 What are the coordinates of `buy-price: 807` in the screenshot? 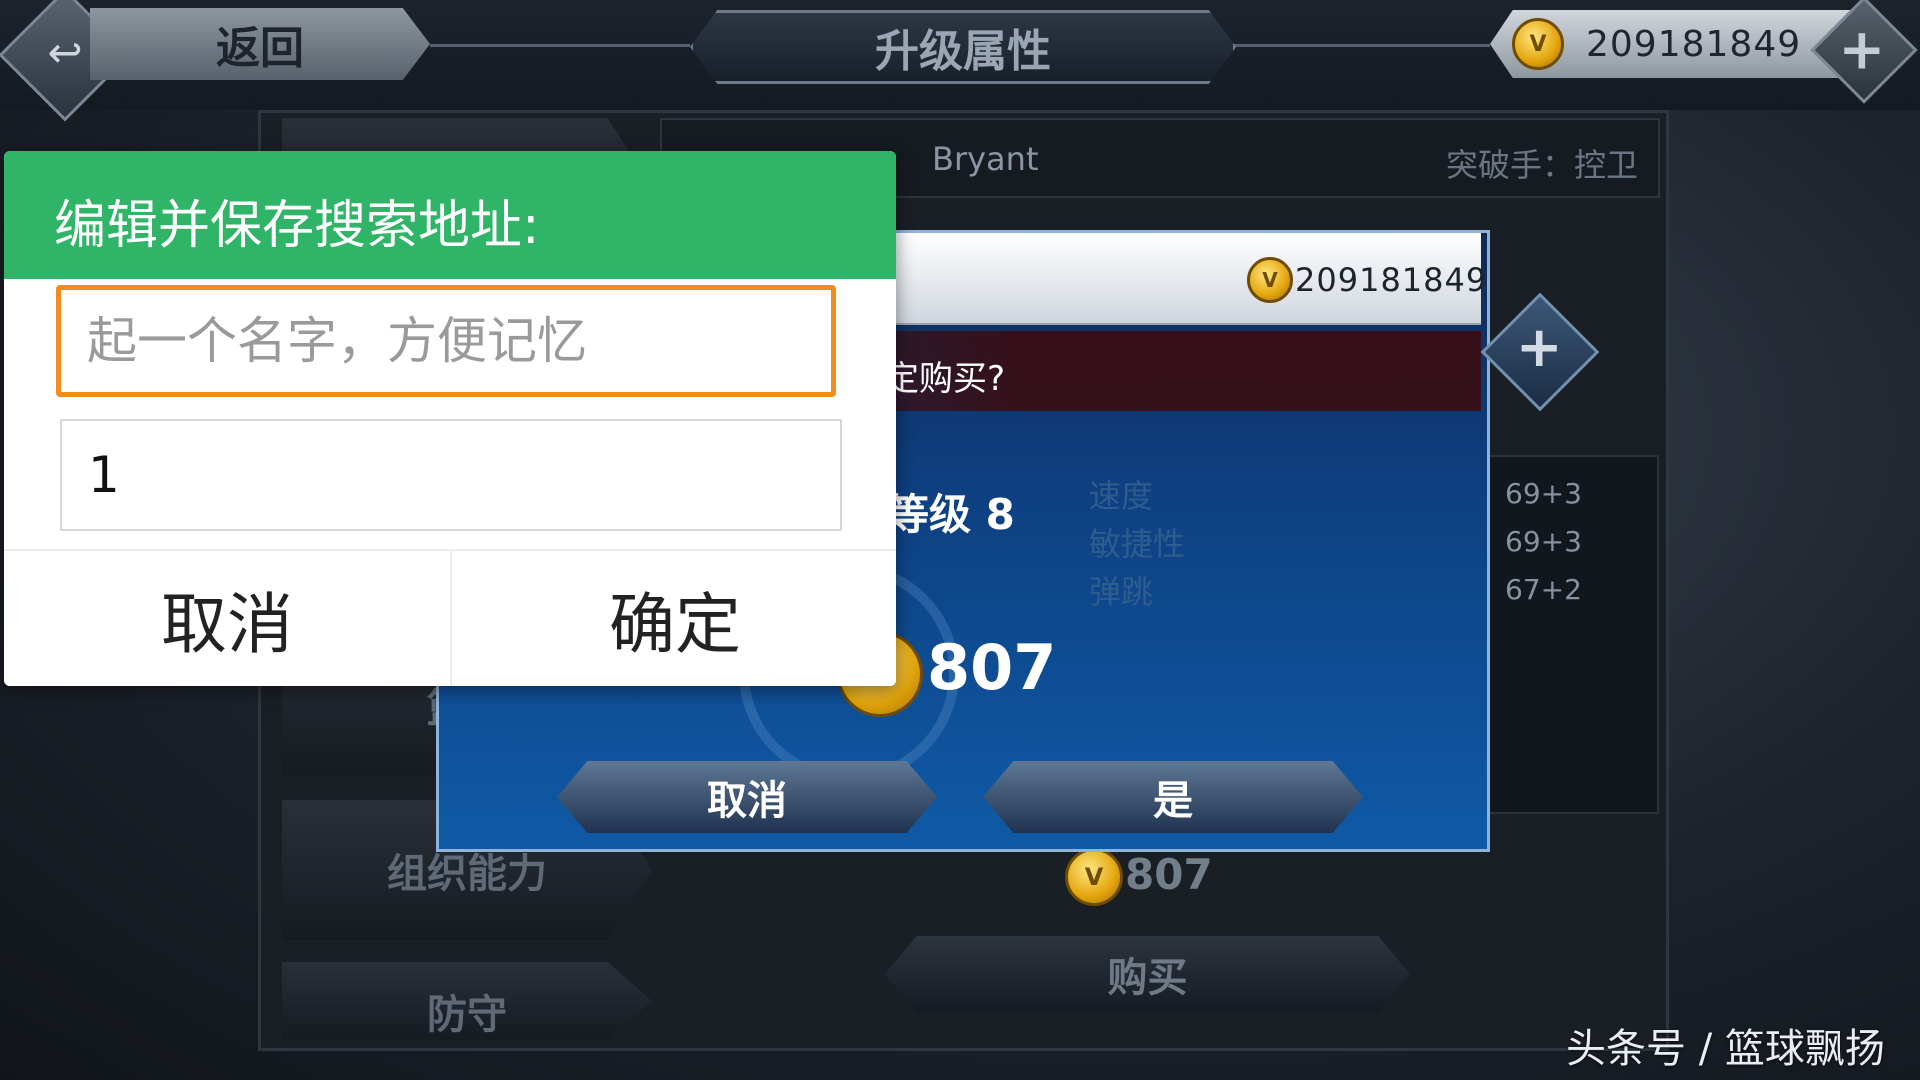 It's located at (1169, 874).